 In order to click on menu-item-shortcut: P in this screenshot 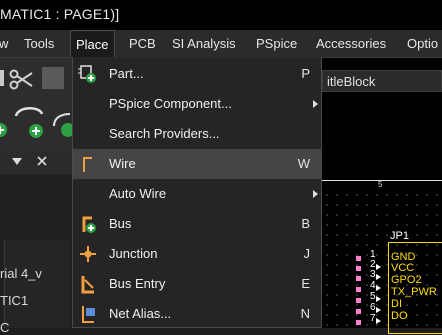, I will do `click(305, 73)`.